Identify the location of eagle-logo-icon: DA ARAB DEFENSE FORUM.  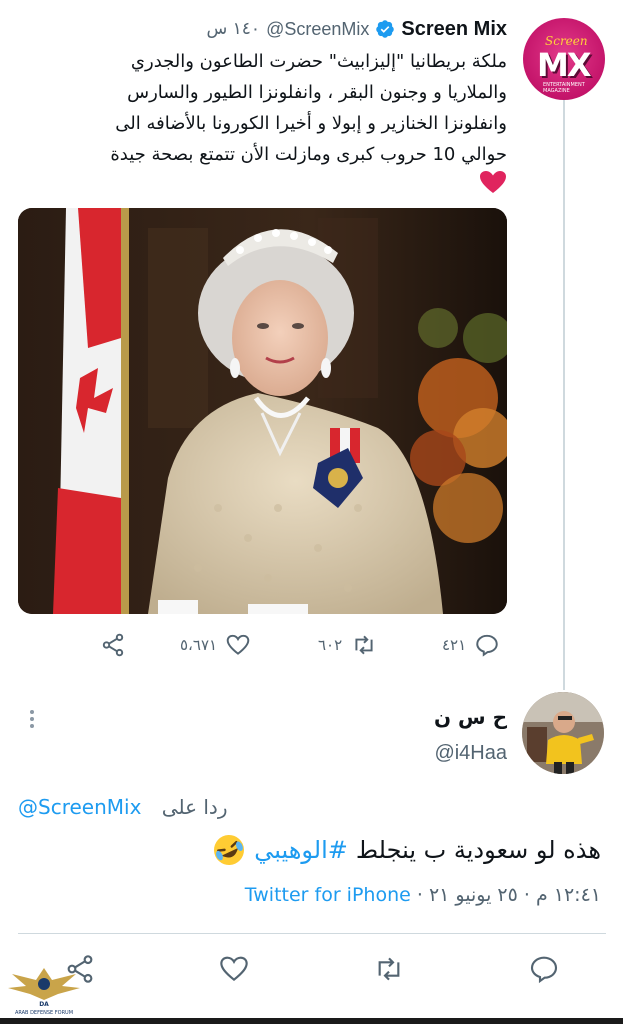
(44, 992).